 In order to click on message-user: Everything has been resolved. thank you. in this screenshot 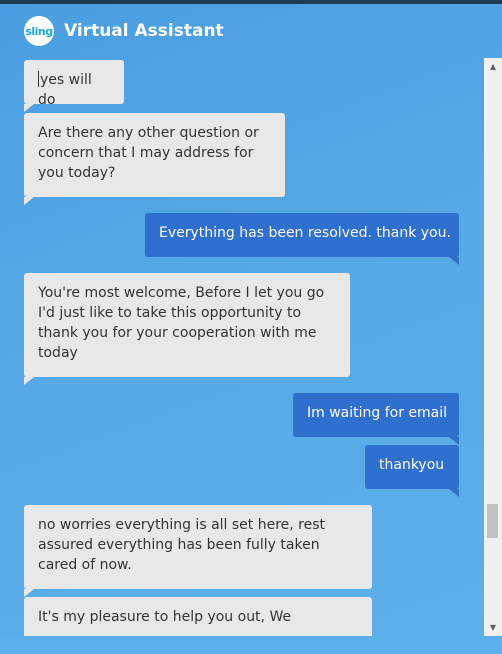, I will do `click(302, 239)`.